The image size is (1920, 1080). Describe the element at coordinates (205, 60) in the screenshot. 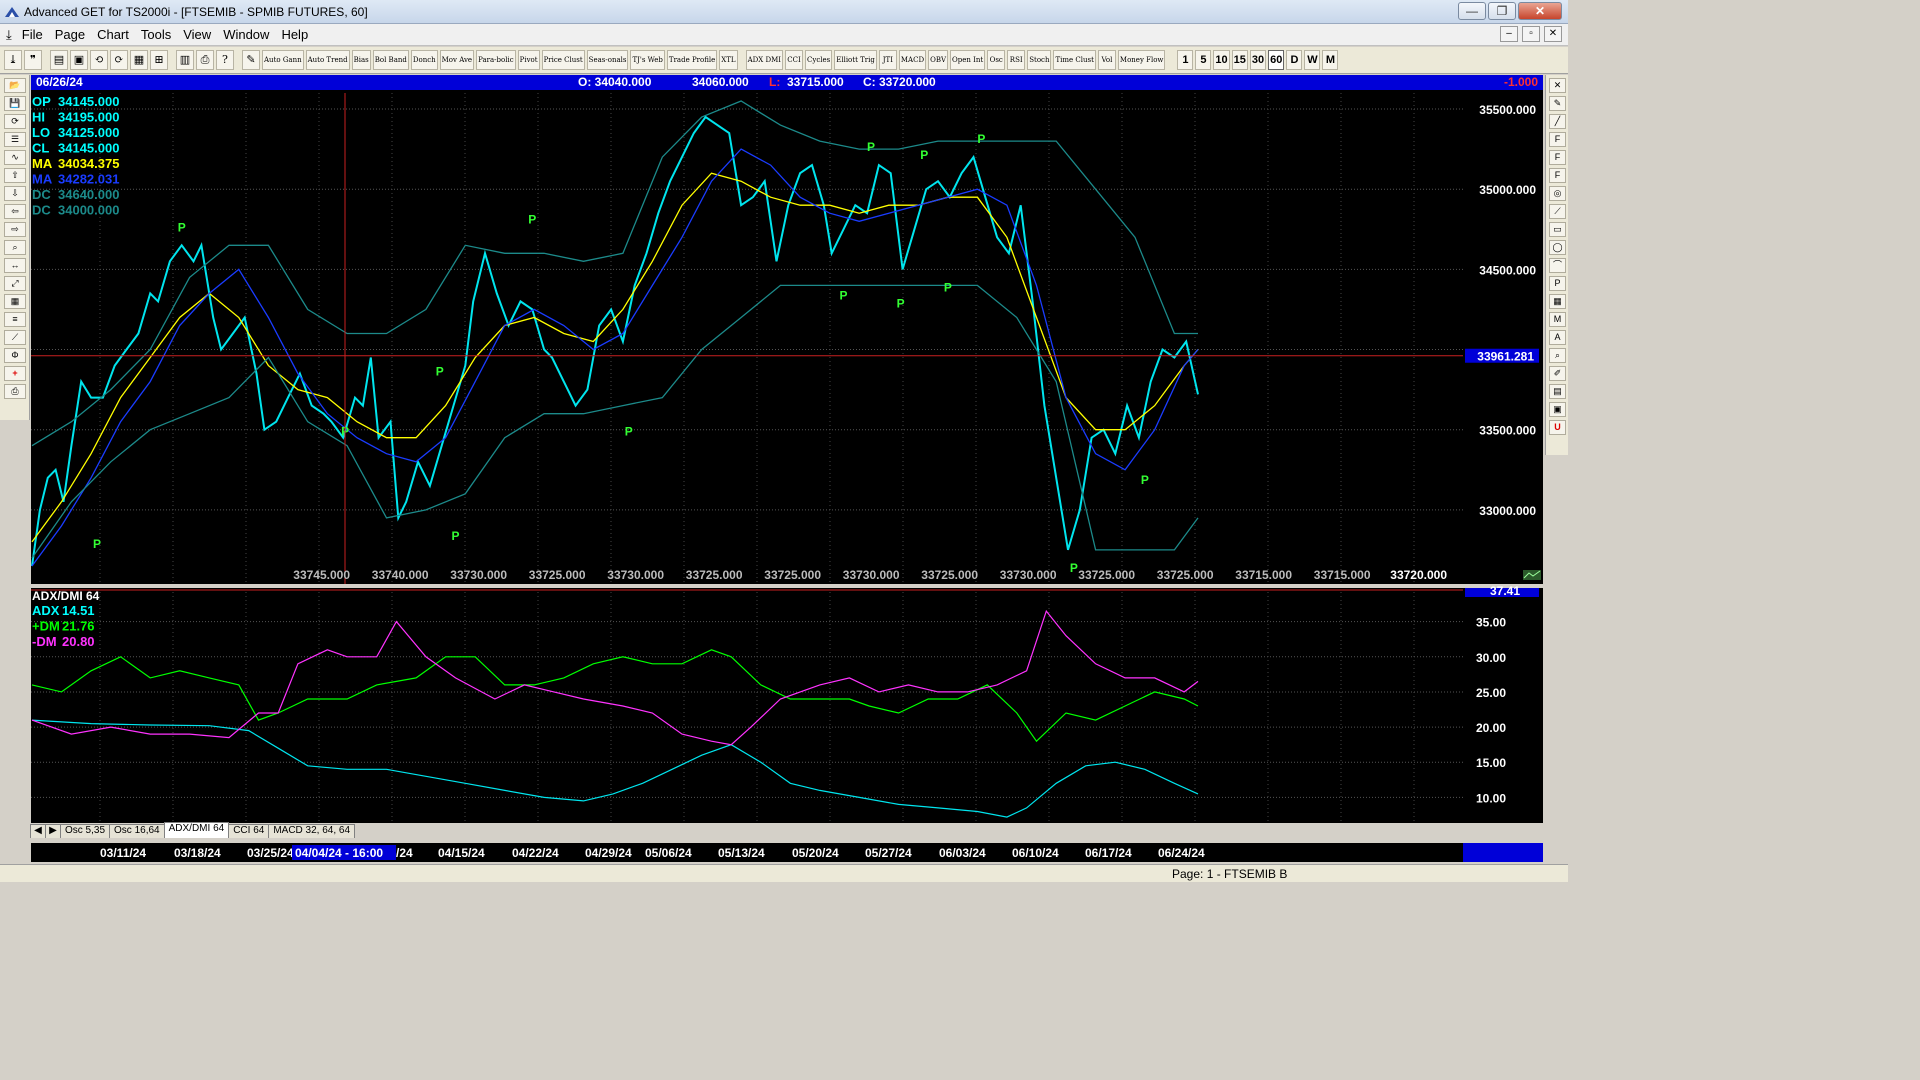

I see `toolbar-icon-9: ⎙` at that location.